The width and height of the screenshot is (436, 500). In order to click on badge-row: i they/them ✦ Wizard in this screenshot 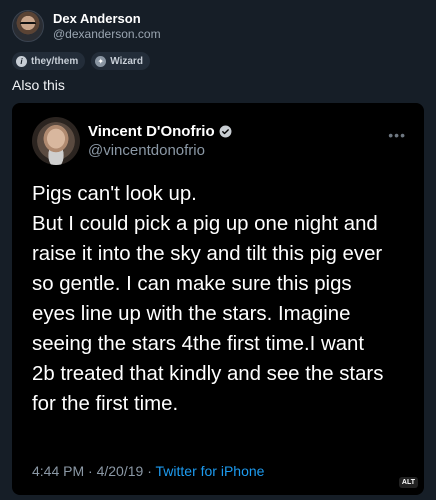, I will do `click(81, 61)`.